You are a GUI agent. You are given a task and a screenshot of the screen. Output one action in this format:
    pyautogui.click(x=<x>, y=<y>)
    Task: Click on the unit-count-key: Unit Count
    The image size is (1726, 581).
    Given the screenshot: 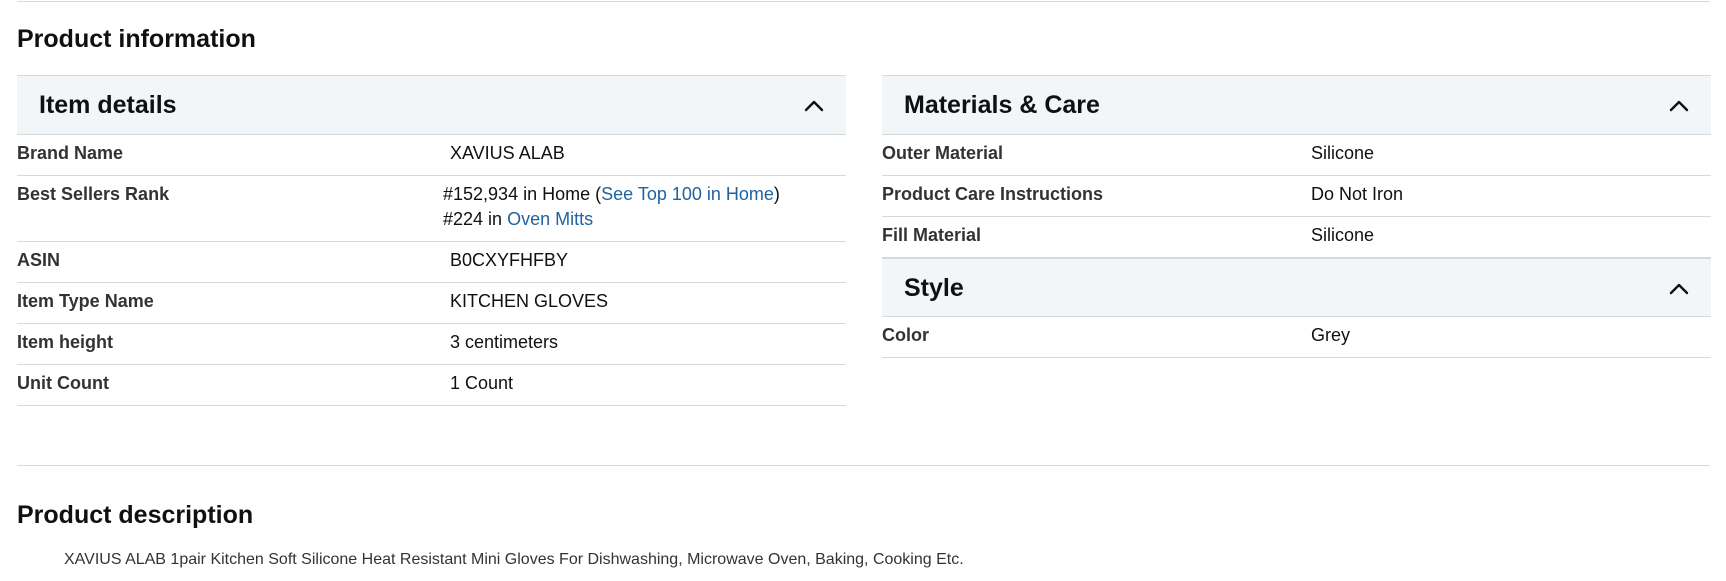 What is the action you would take?
    pyautogui.click(x=63, y=383)
    